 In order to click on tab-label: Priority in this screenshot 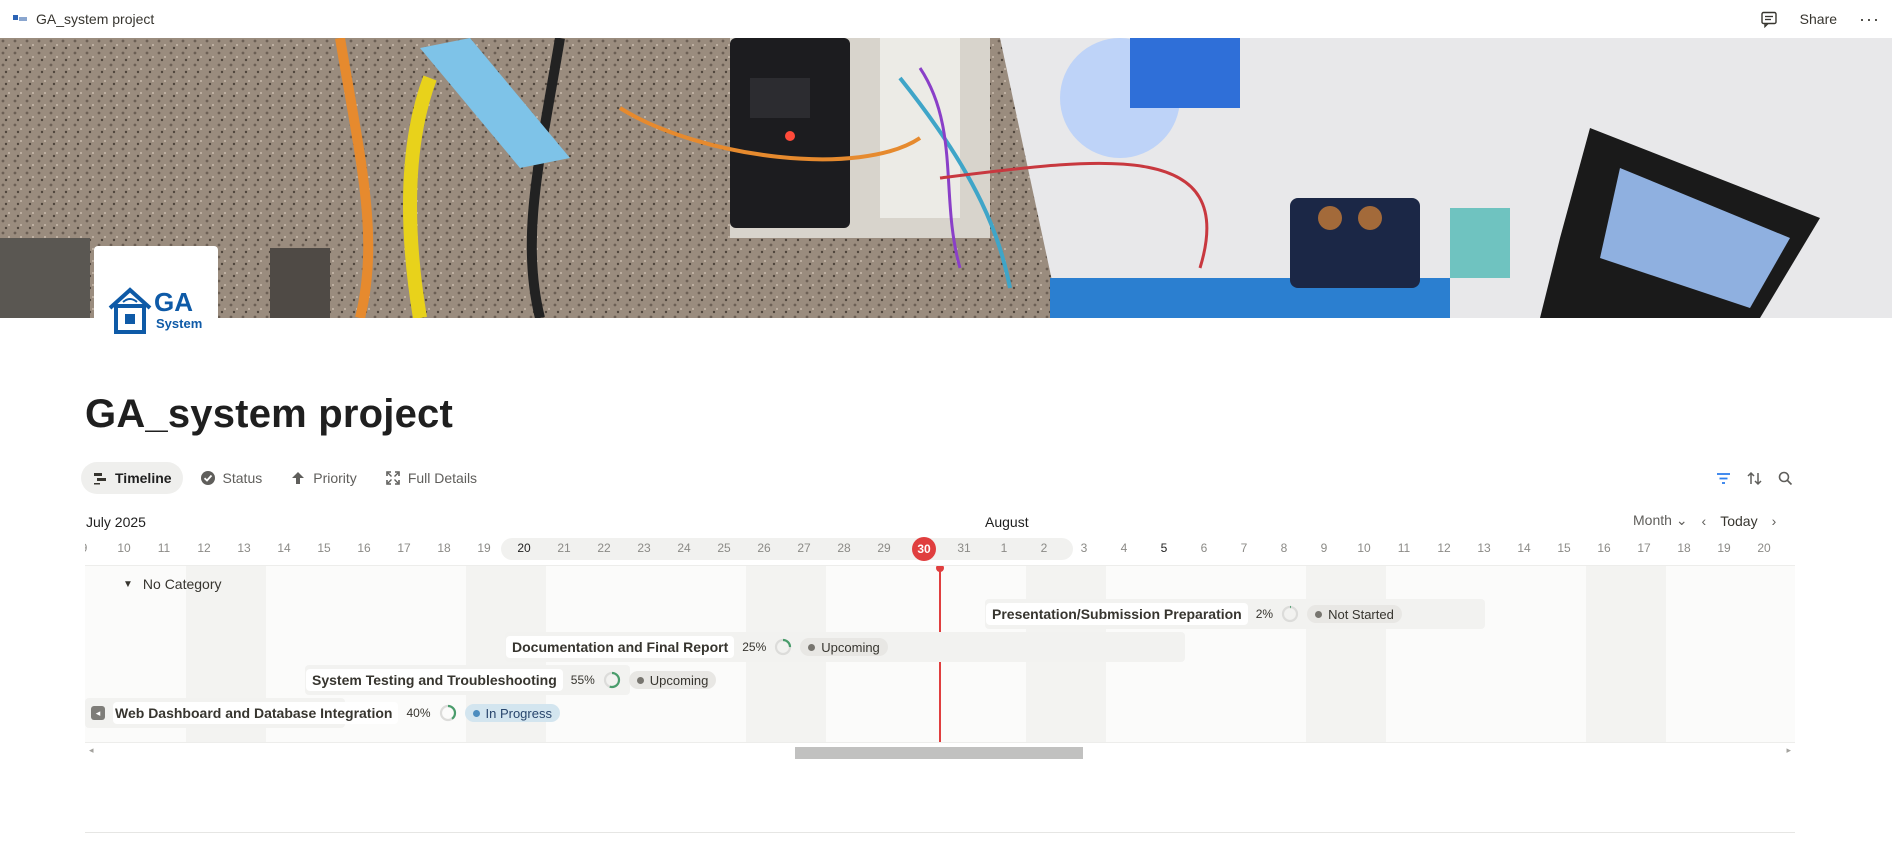, I will do `click(335, 478)`.